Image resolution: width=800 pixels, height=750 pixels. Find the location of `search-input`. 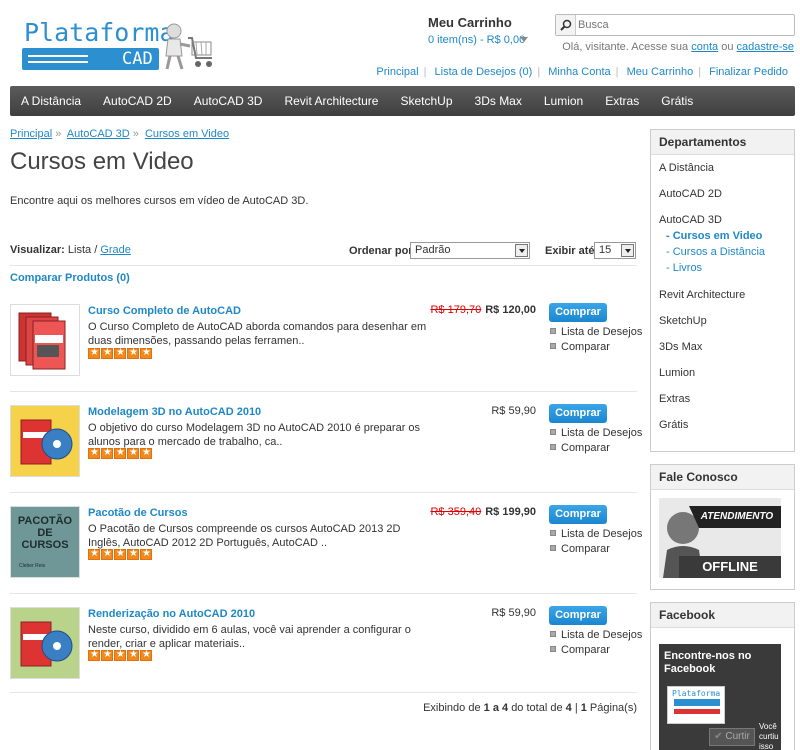

search-input is located at coordinates (684, 25).